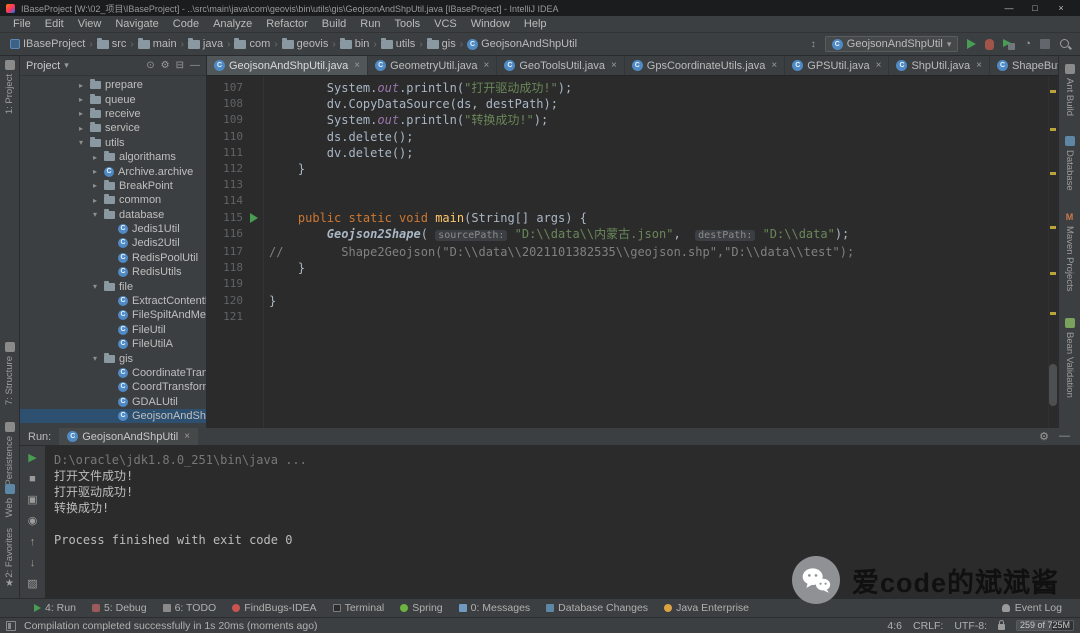 Image resolution: width=1080 pixels, height=633 pixels. What do you see at coordinates (113, 143) in the screenshot?
I see `tree-item-utils: ▾ utils` at bounding box center [113, 143].